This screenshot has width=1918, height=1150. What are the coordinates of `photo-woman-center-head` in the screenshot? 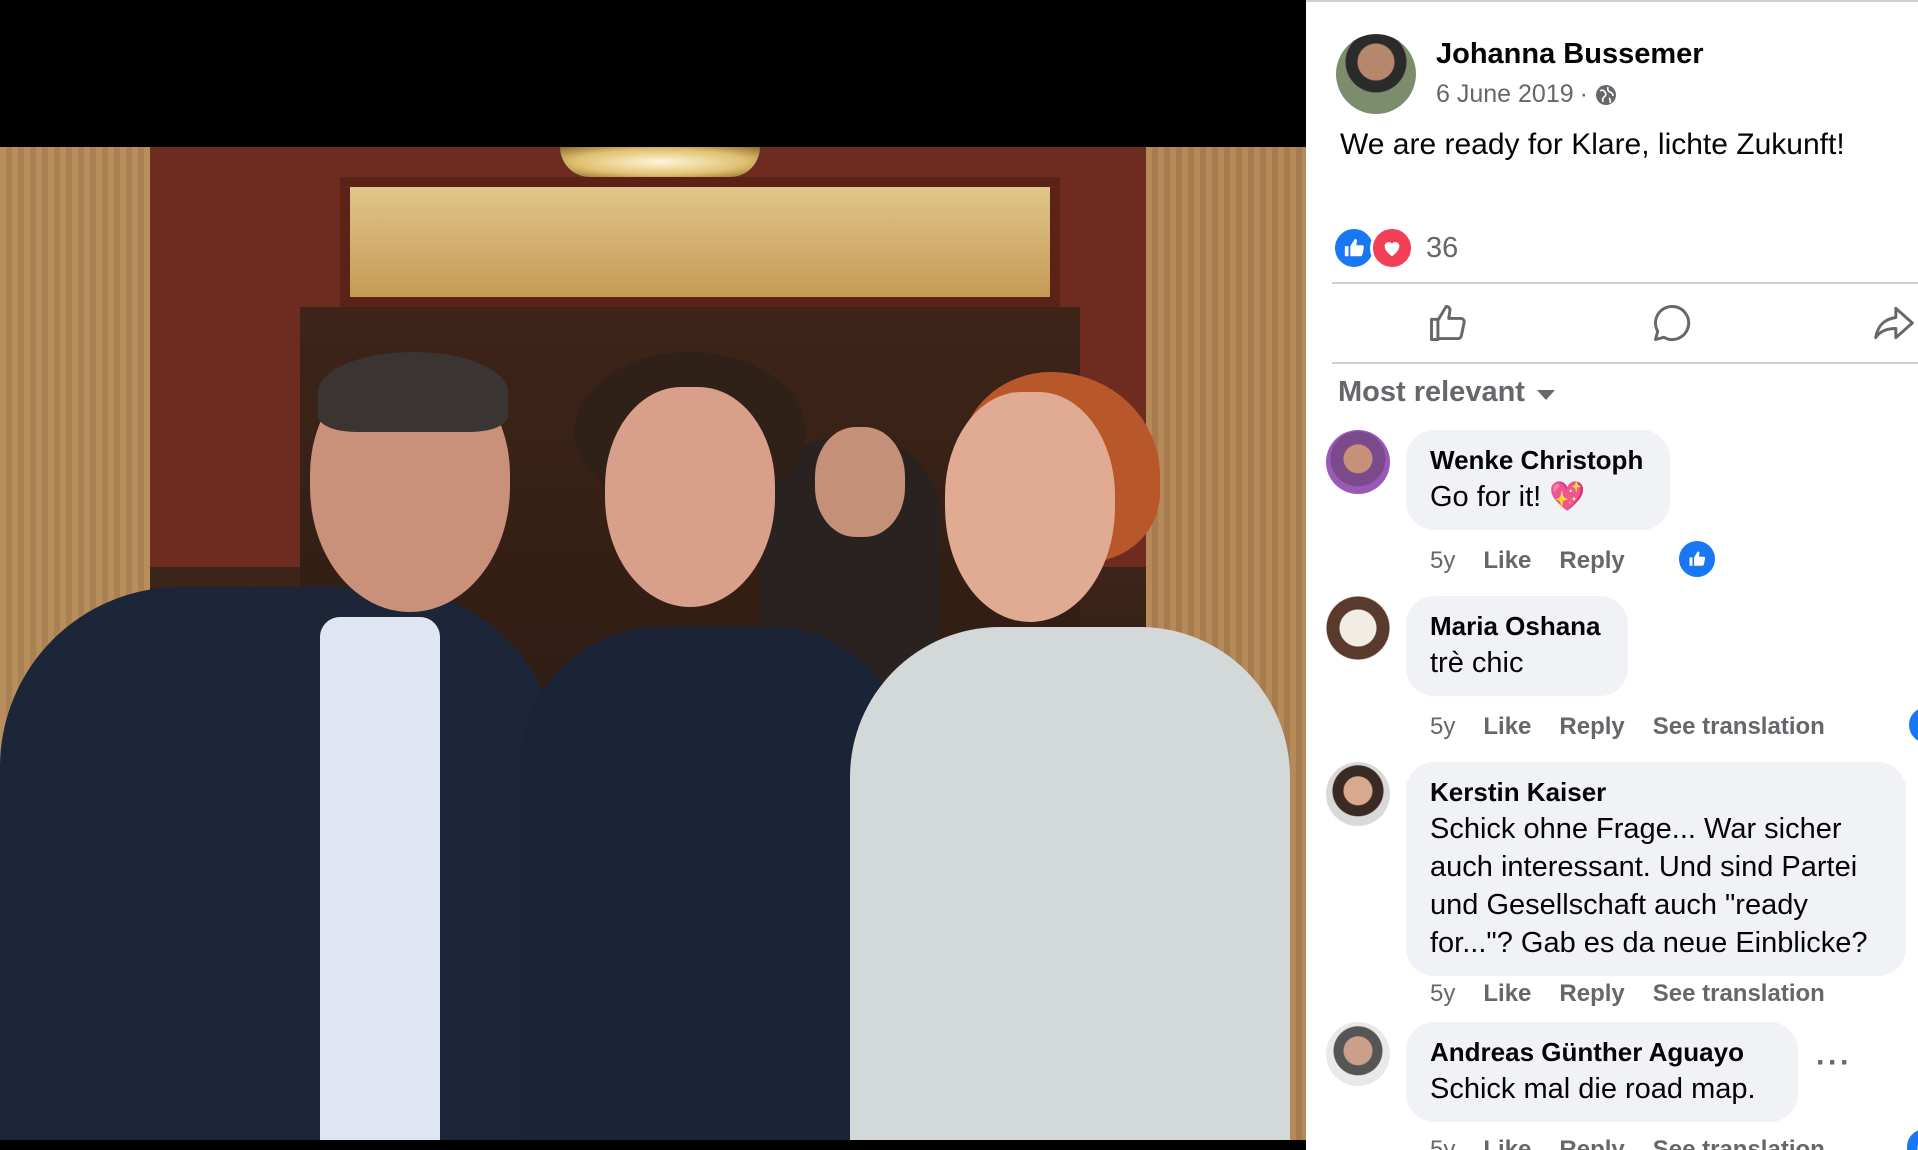 It's located at (690, 497).